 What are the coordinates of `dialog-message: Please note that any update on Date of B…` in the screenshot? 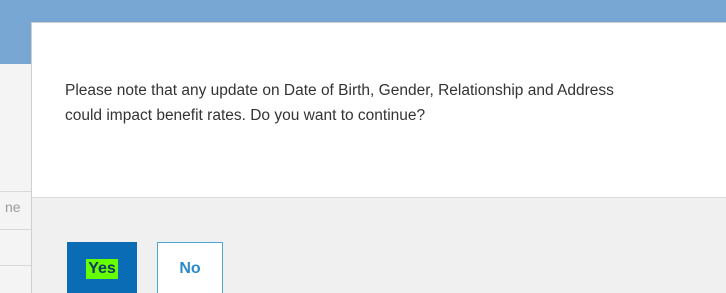 It's located at (339, 103).